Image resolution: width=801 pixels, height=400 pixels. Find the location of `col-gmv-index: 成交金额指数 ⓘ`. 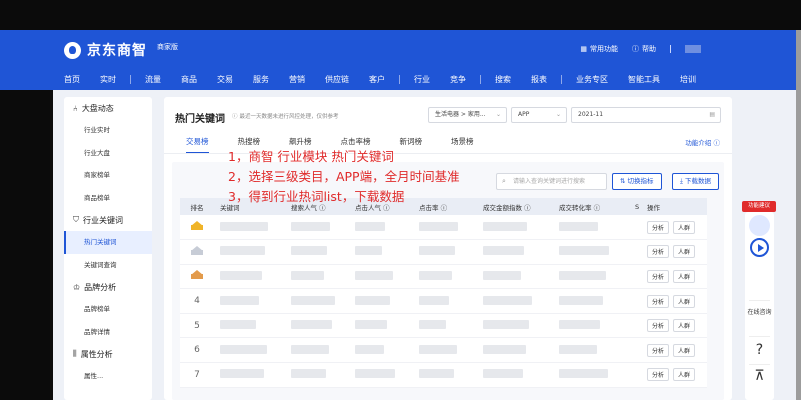

col-gmv-index: 成交金额指数 ⓘ is located at coordinates (515, 206).